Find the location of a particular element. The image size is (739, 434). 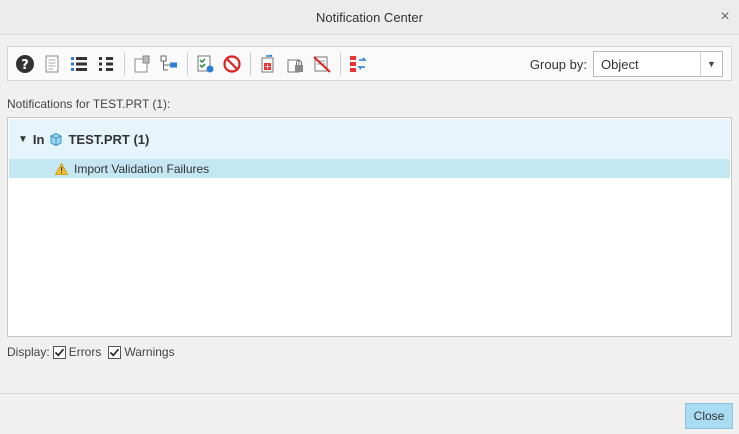

group-prefix: In is located at coordinates (38, 139).